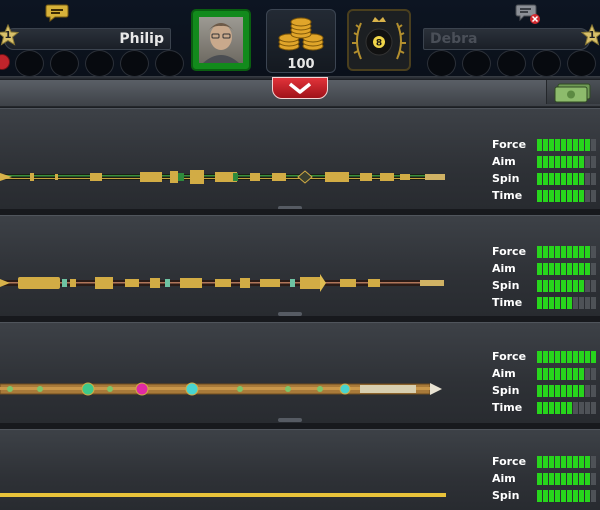  I want to click on stat-label: Spin, so click(506, 178).